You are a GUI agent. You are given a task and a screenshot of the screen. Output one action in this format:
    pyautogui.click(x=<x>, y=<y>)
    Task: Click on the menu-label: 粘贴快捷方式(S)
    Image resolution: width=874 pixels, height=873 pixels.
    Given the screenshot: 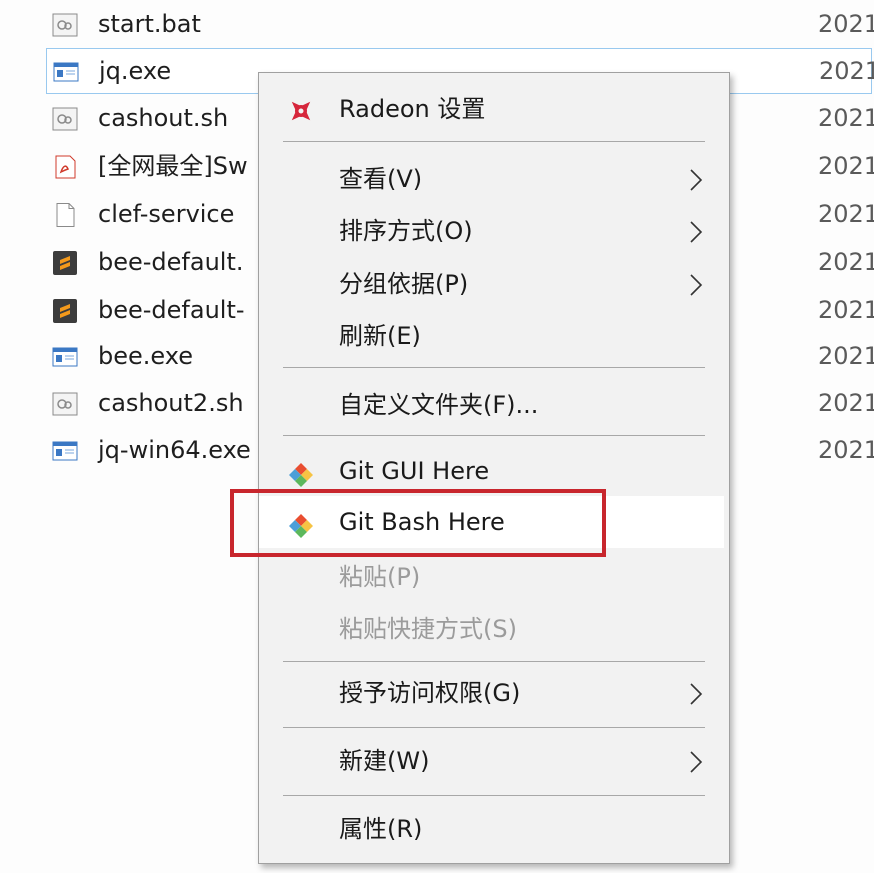 What is the action you would take?
    pyautogui.click(x=428, y=629)
    